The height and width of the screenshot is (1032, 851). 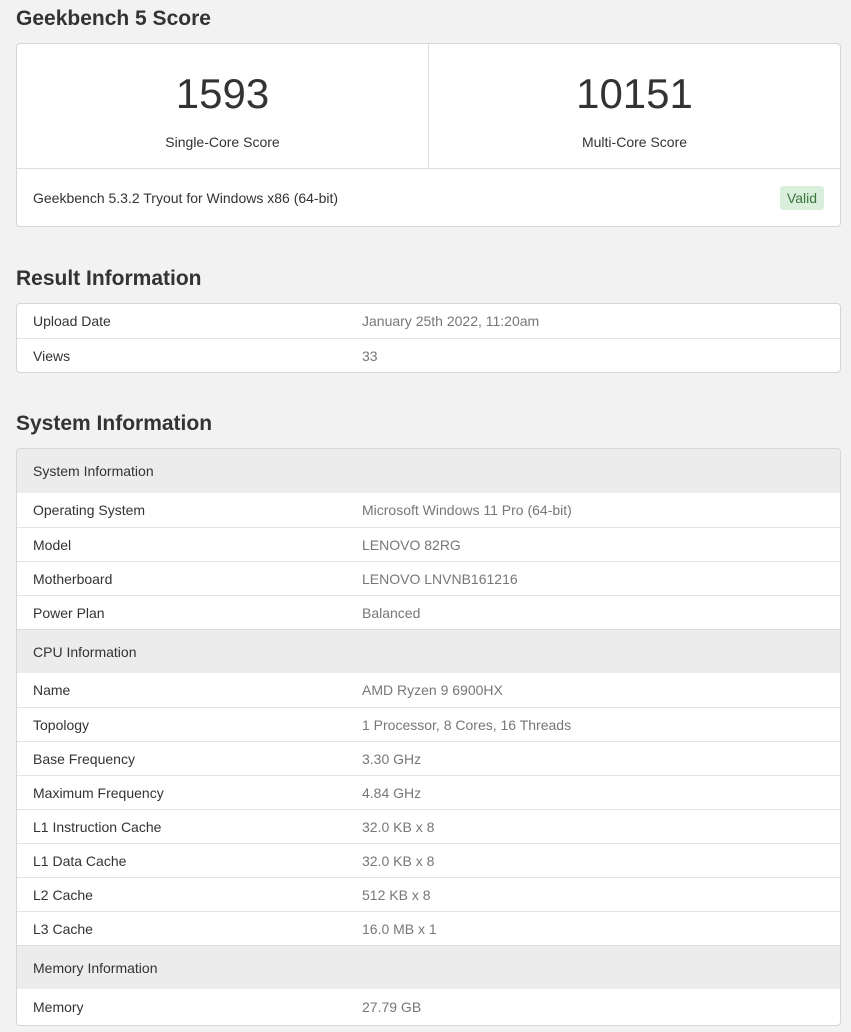 I want to click on multi-core-score-value: 10151, so click(x=634, y=93).